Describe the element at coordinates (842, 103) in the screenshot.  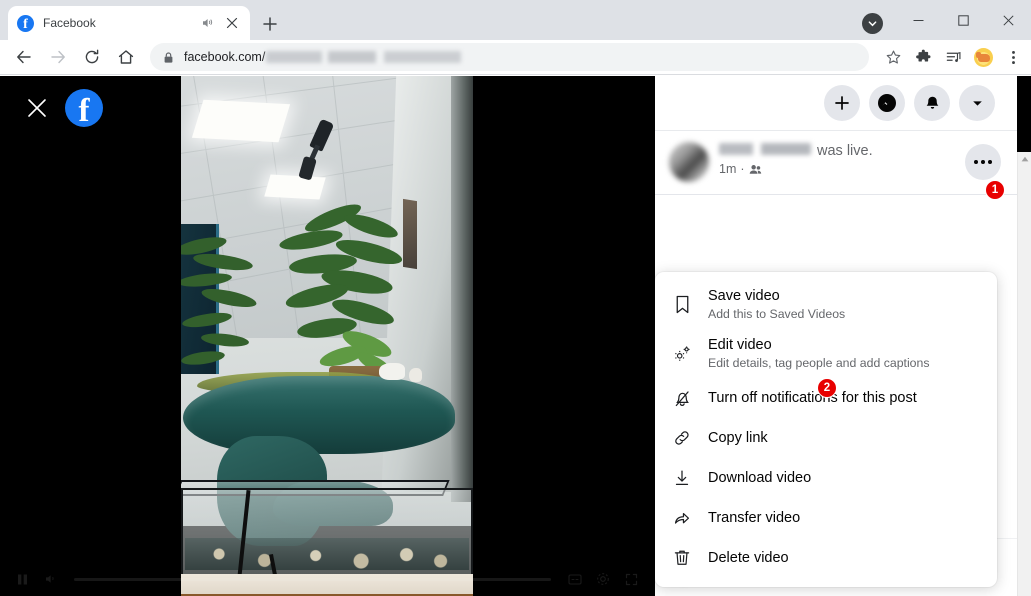
I see `create-button` at that location.